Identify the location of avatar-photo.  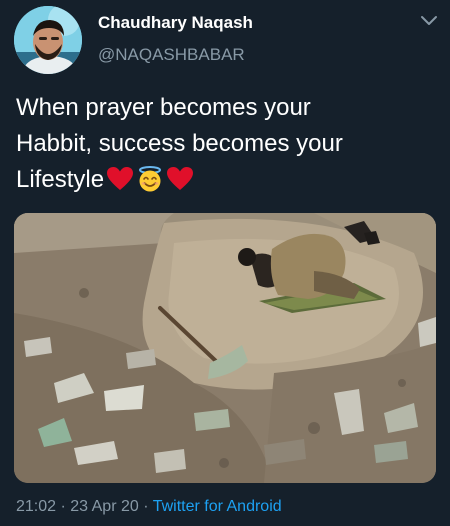
(48, 40).